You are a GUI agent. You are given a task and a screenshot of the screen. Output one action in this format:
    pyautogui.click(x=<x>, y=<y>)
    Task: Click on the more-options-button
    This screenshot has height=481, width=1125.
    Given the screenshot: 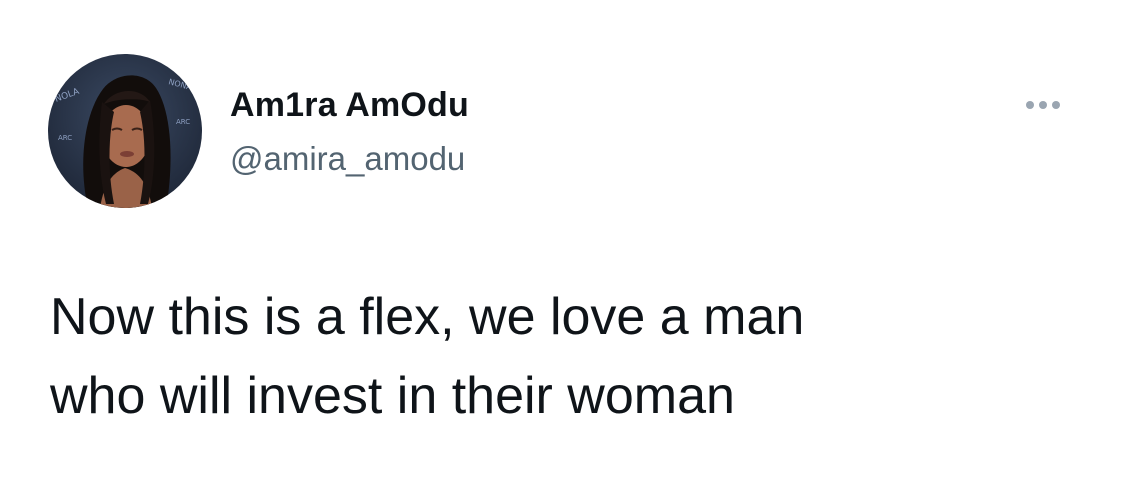 What is the action you would take?
    pyautogui.click(x=1043, y=105)
    